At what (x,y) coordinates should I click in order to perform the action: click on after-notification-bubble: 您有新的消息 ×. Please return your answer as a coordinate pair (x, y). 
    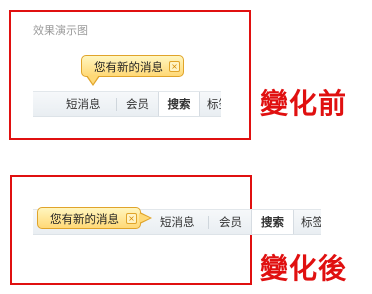
    Looking at the image, I should click on (89, 218).